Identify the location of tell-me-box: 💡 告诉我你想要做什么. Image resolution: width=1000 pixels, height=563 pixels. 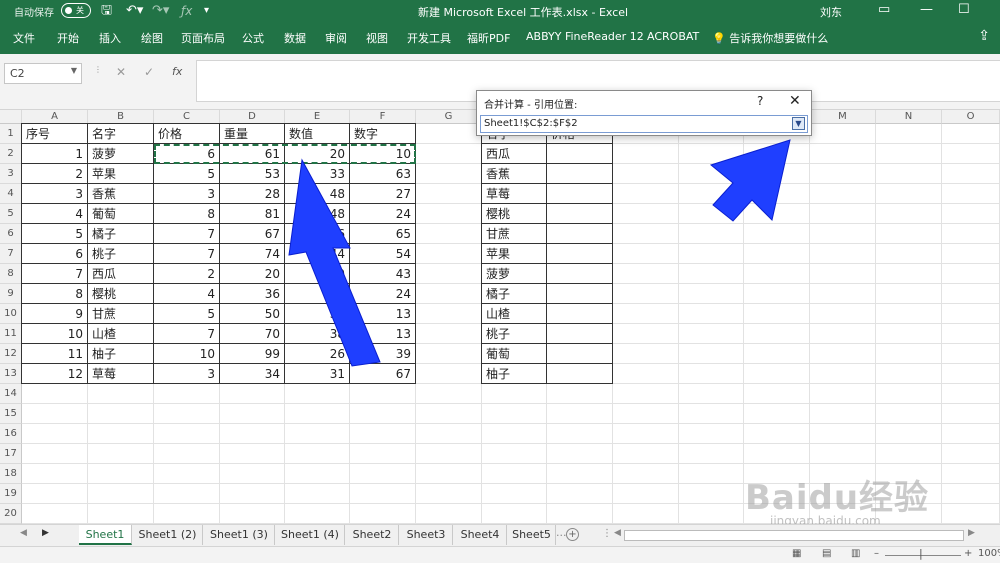
(770, 38).